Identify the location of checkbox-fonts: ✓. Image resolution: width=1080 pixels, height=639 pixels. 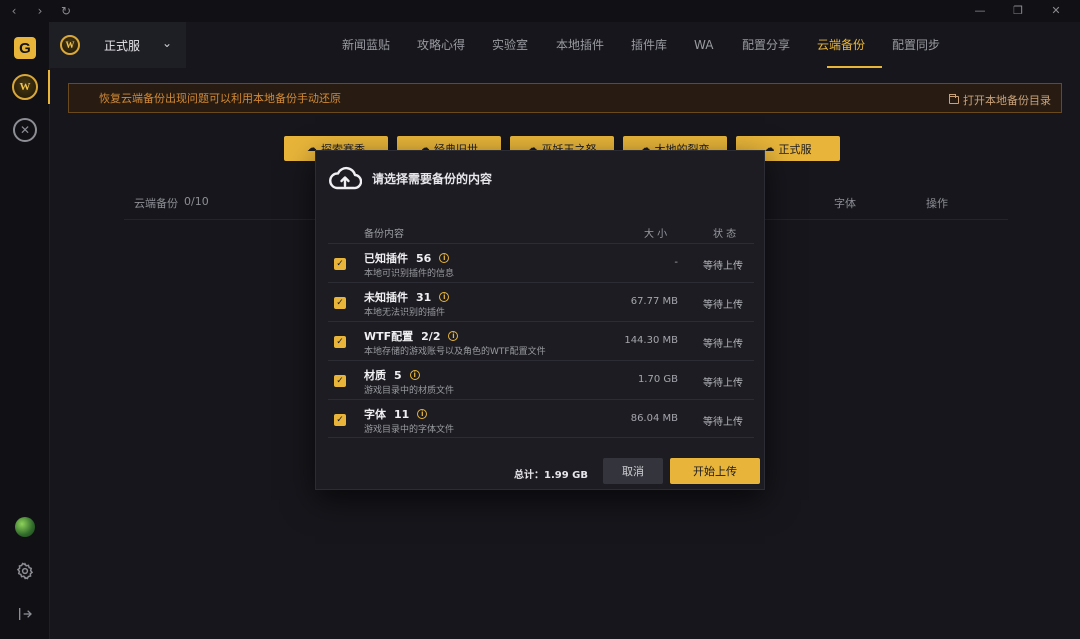
(340, 420).